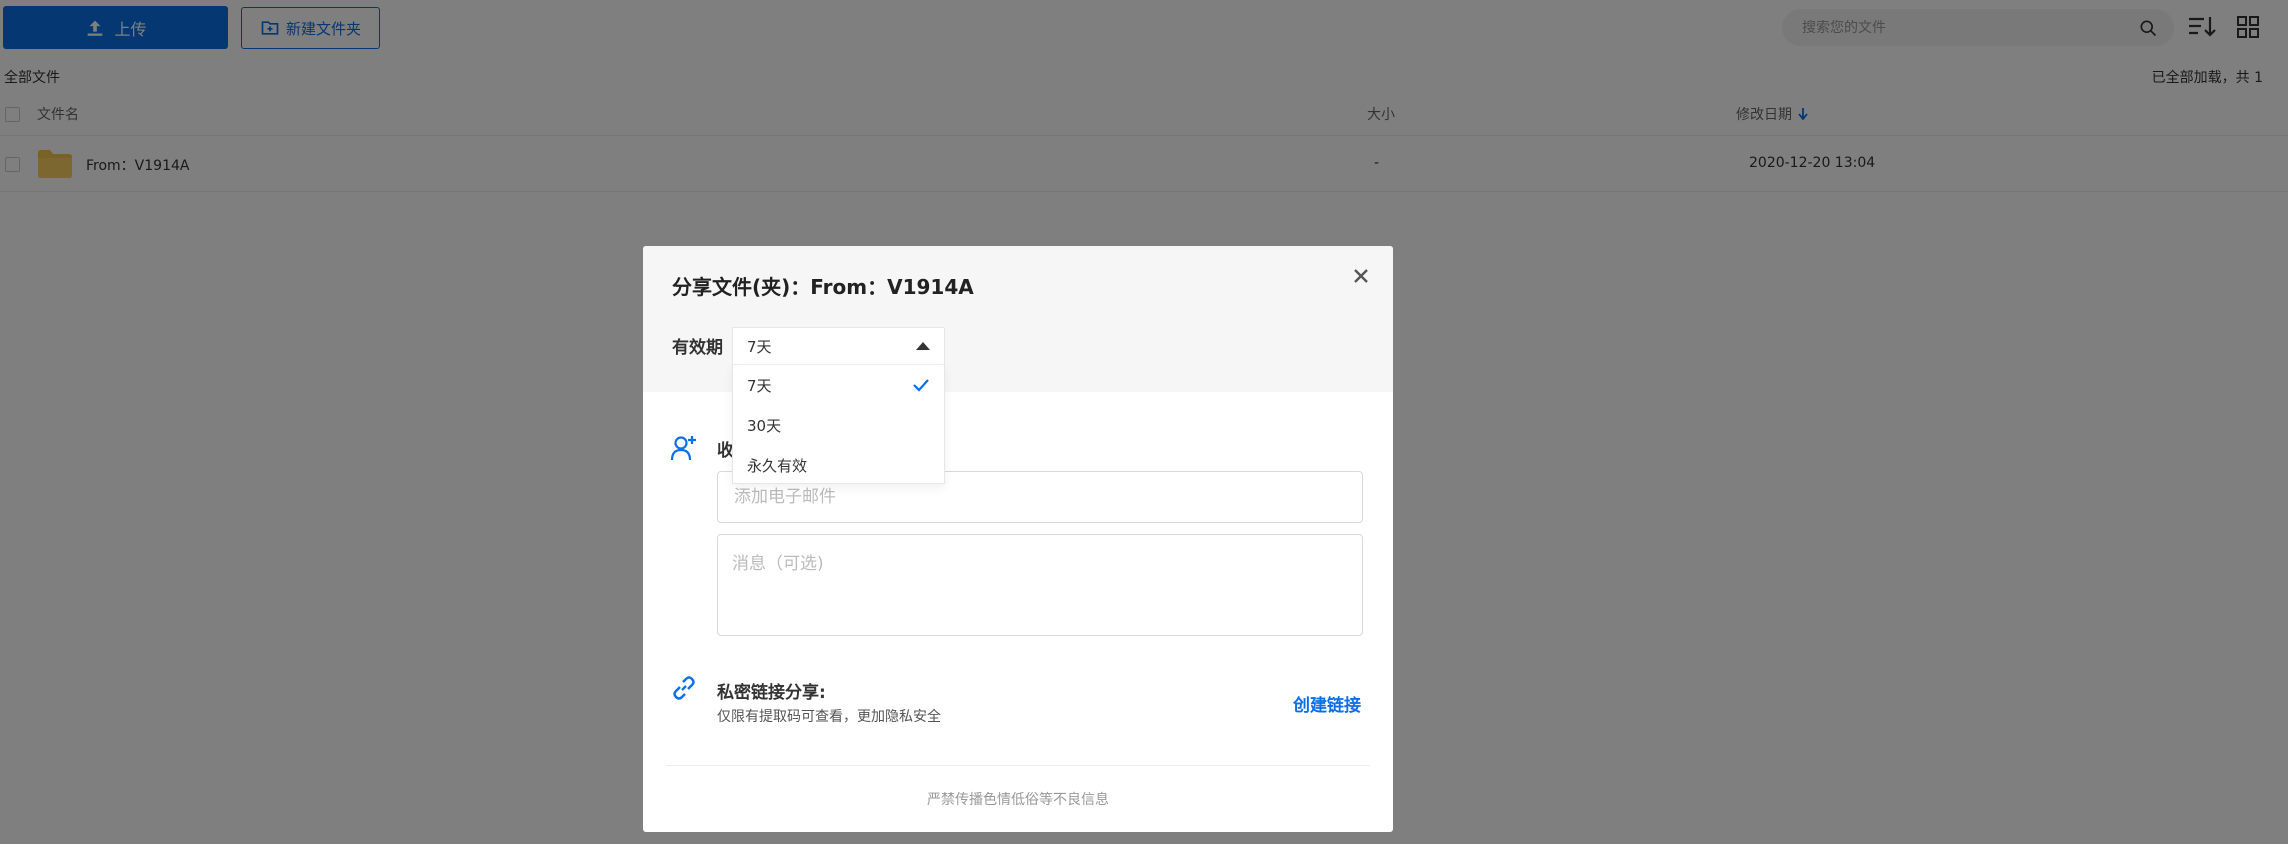  What do you see at coordinates (1018, 765) in the screenshot?
I see `dialog-divider` at bounding box center [1018, 765].